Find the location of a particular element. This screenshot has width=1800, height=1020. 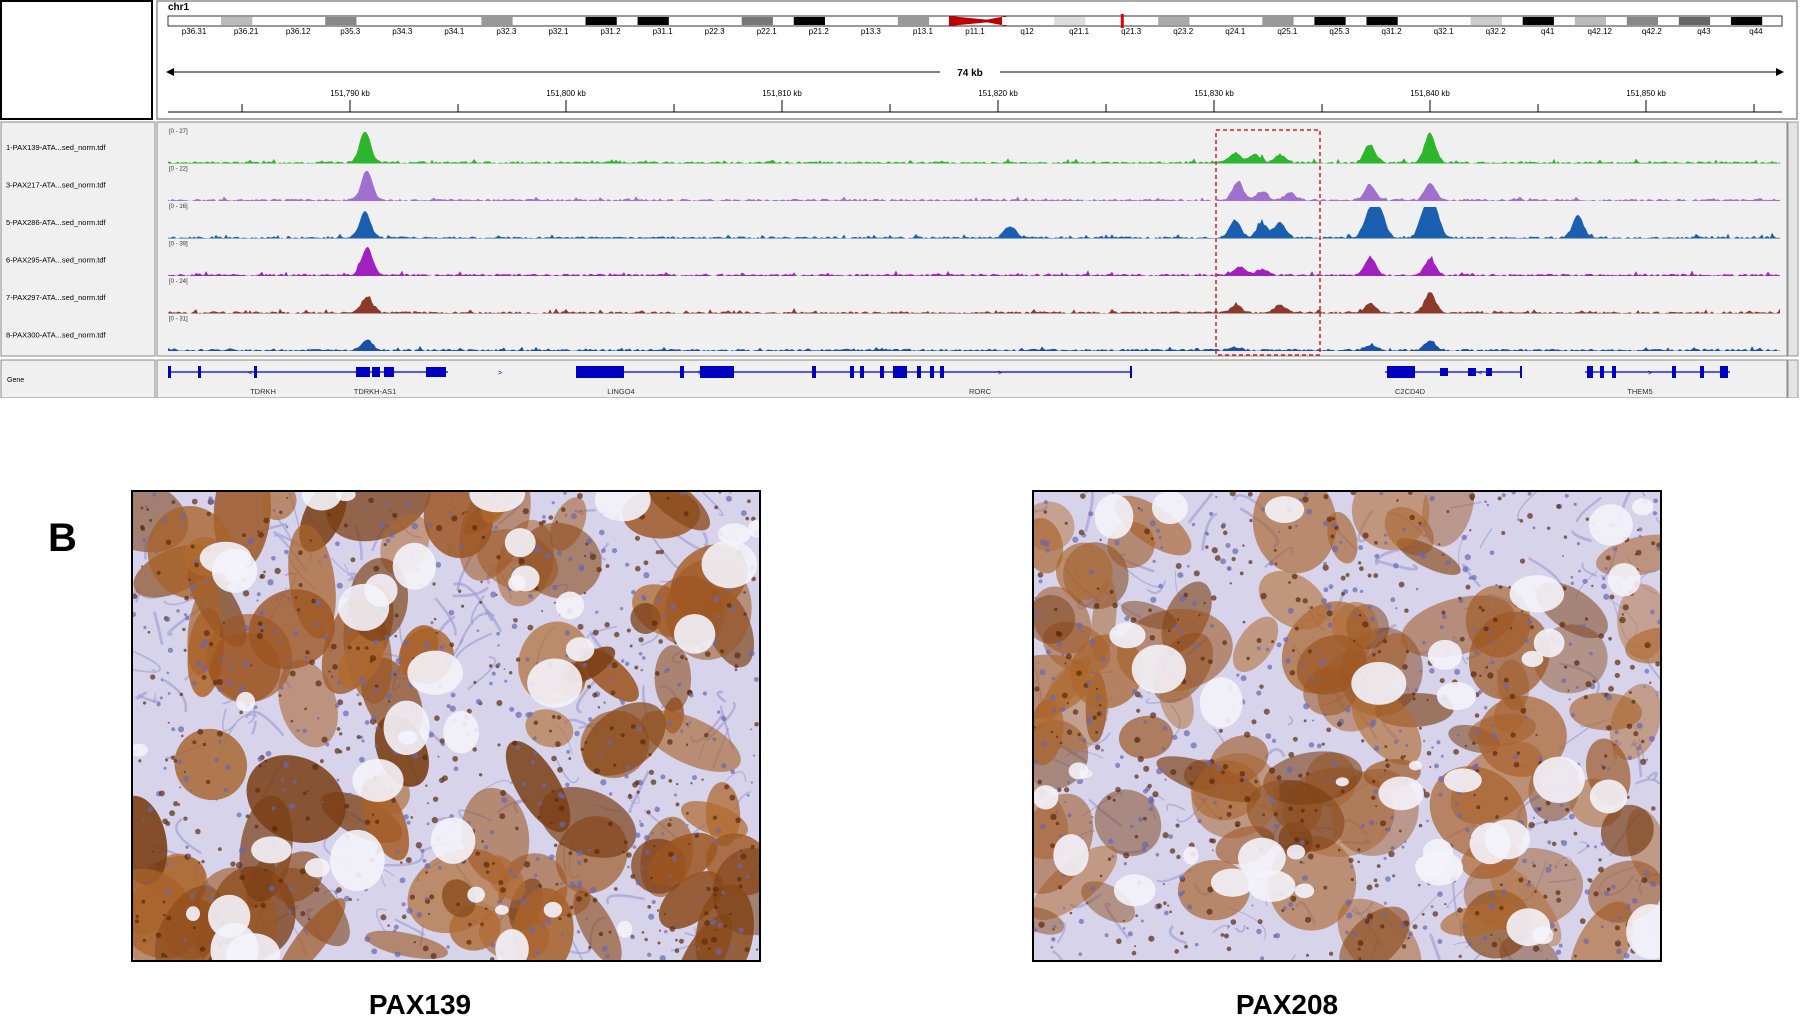

ruler-tick-label: 151,850 kb is located at coordinates (1646, 93).